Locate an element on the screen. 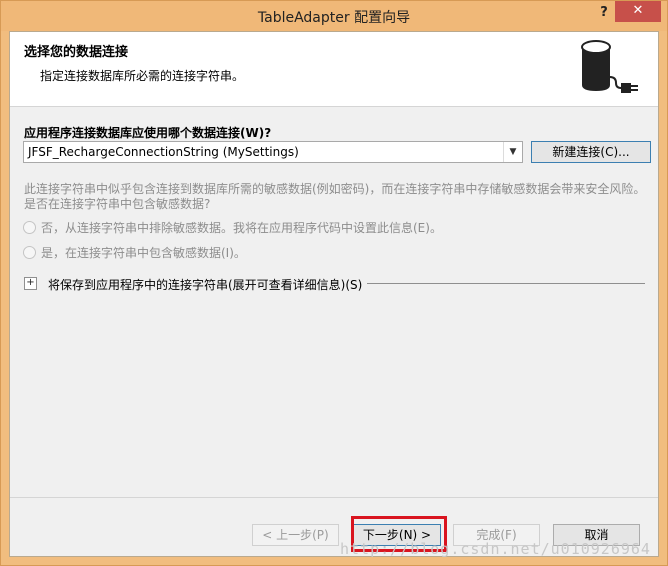 The width and height of the screenshot is (668, 566). sensitive-message-line2: 是否在连接字符串中包含敏感数据? is located at coordinates (117, 204).